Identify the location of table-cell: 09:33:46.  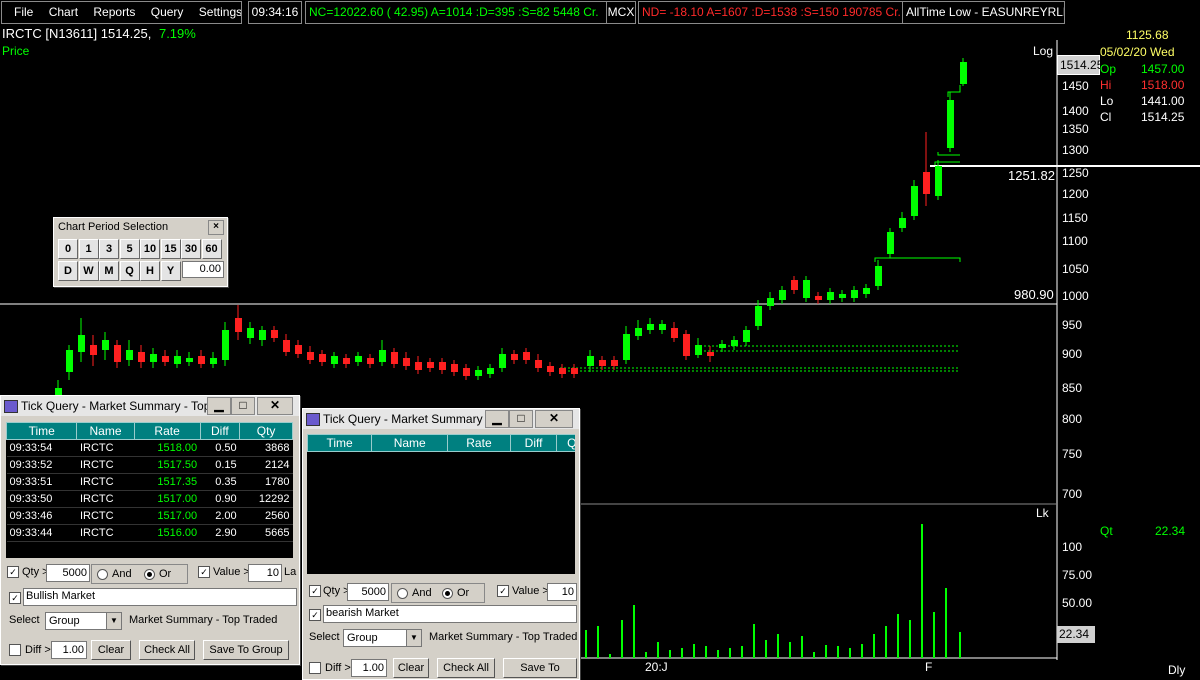
(41, 516).